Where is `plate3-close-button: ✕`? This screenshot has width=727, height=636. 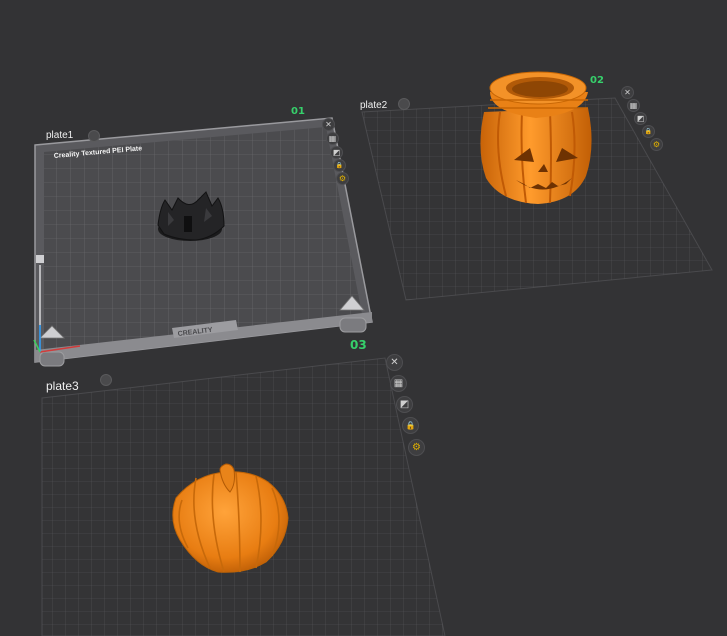 plate3-close-button: ✕ is located at coordinates (394, 362).